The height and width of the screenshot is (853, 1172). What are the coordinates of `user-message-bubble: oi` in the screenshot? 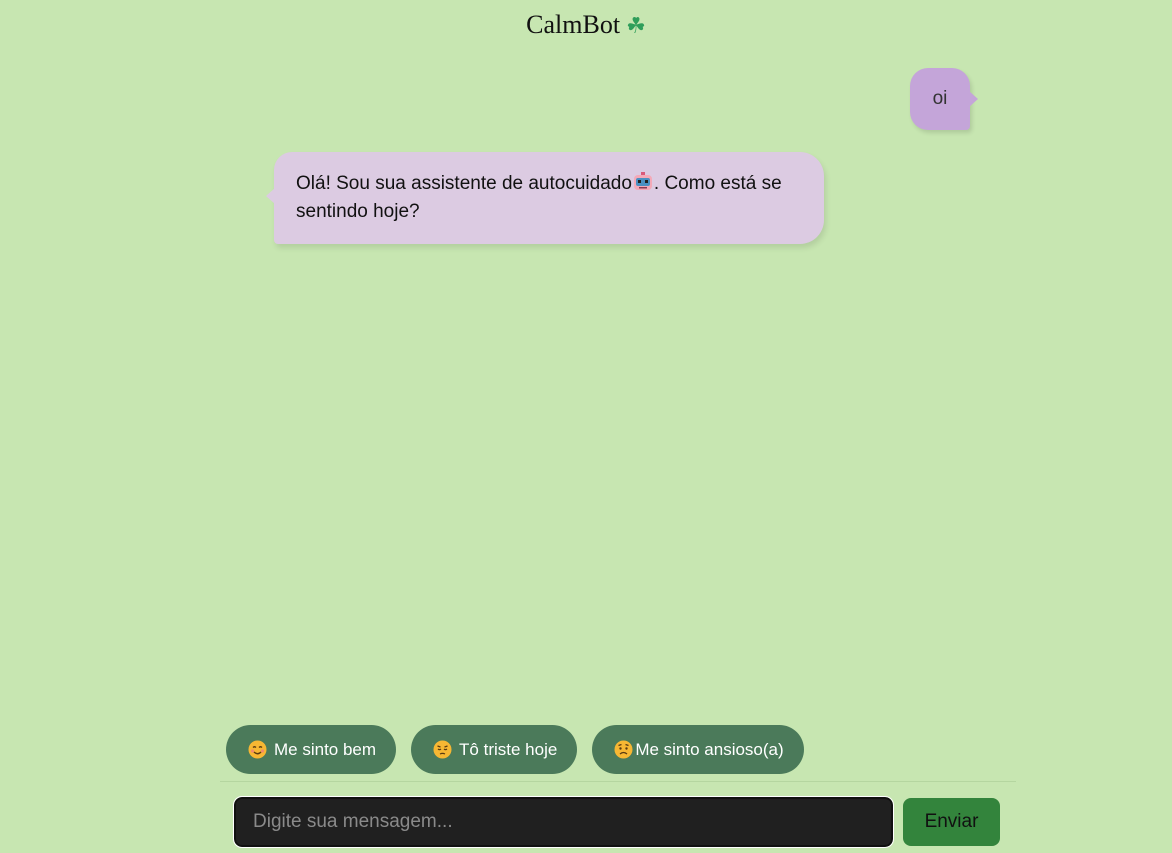 It's located at (944, 99).